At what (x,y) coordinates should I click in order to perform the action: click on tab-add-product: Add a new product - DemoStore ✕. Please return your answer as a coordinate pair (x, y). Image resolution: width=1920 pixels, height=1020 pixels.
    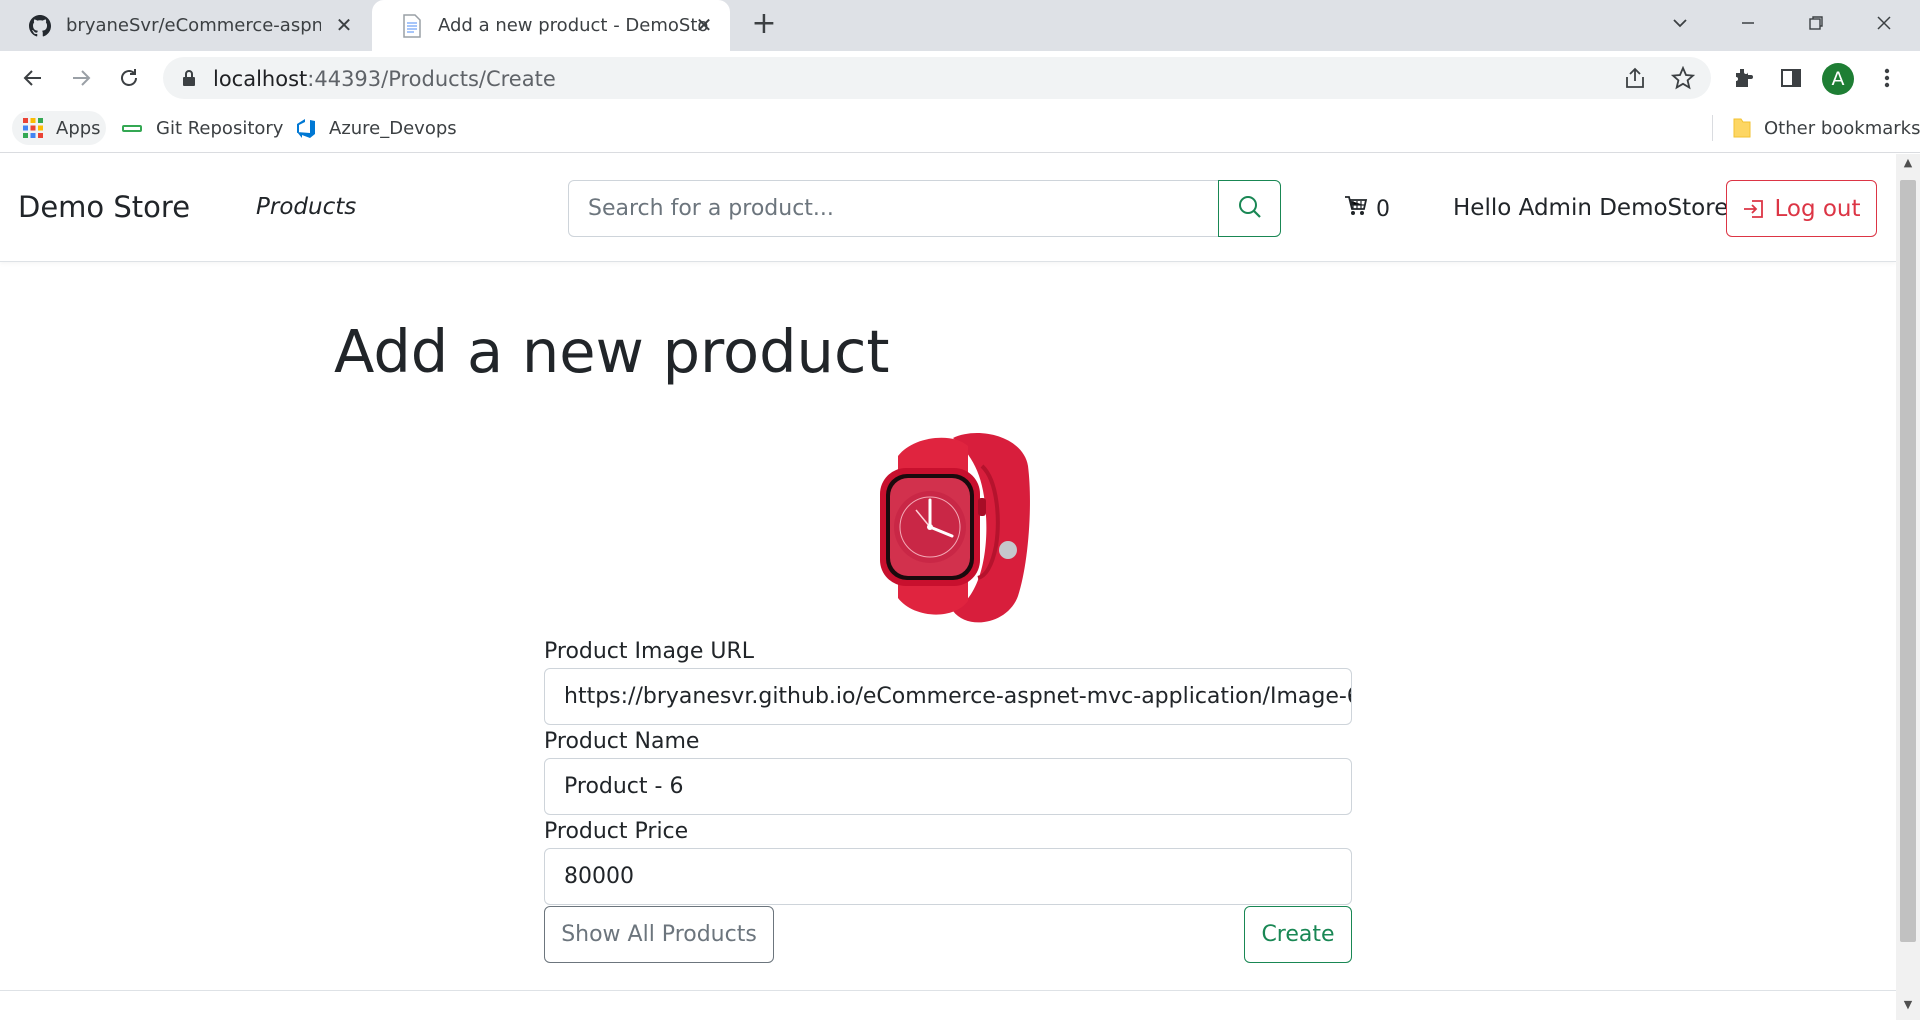
    Looking at the image, I should click on (551, 25).